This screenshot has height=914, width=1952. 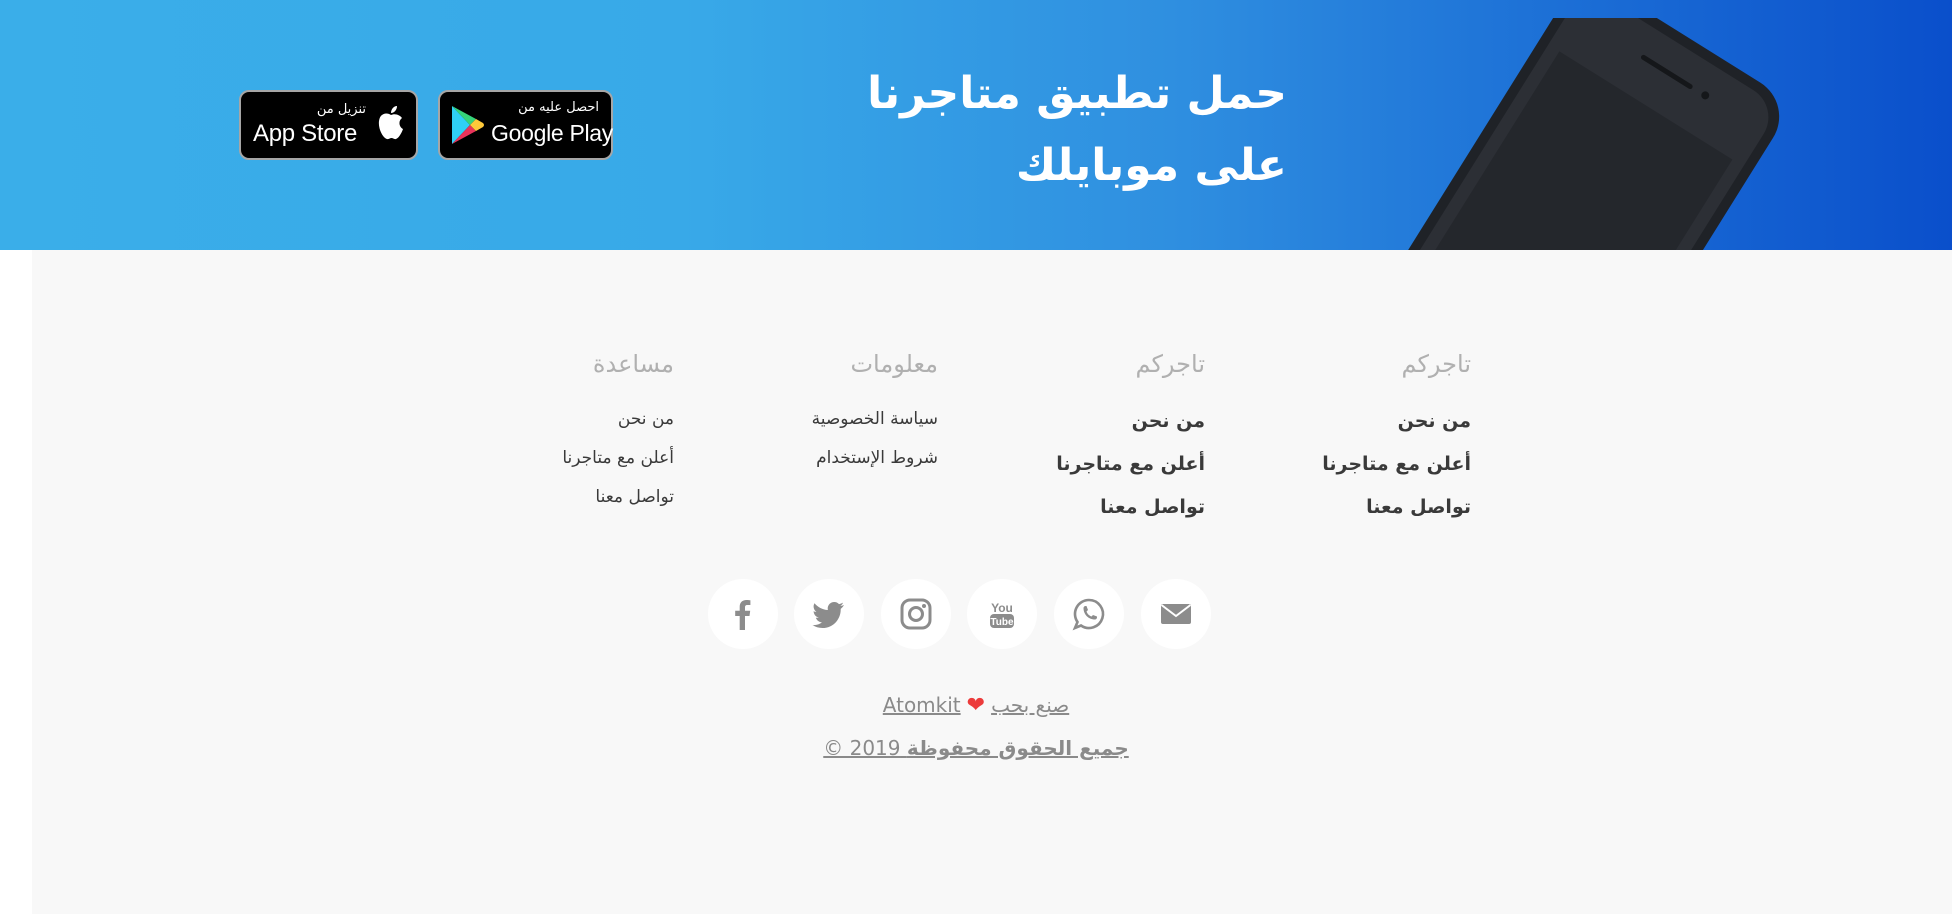 I want to click on social-facebook-button, so click(x=743, y=614).